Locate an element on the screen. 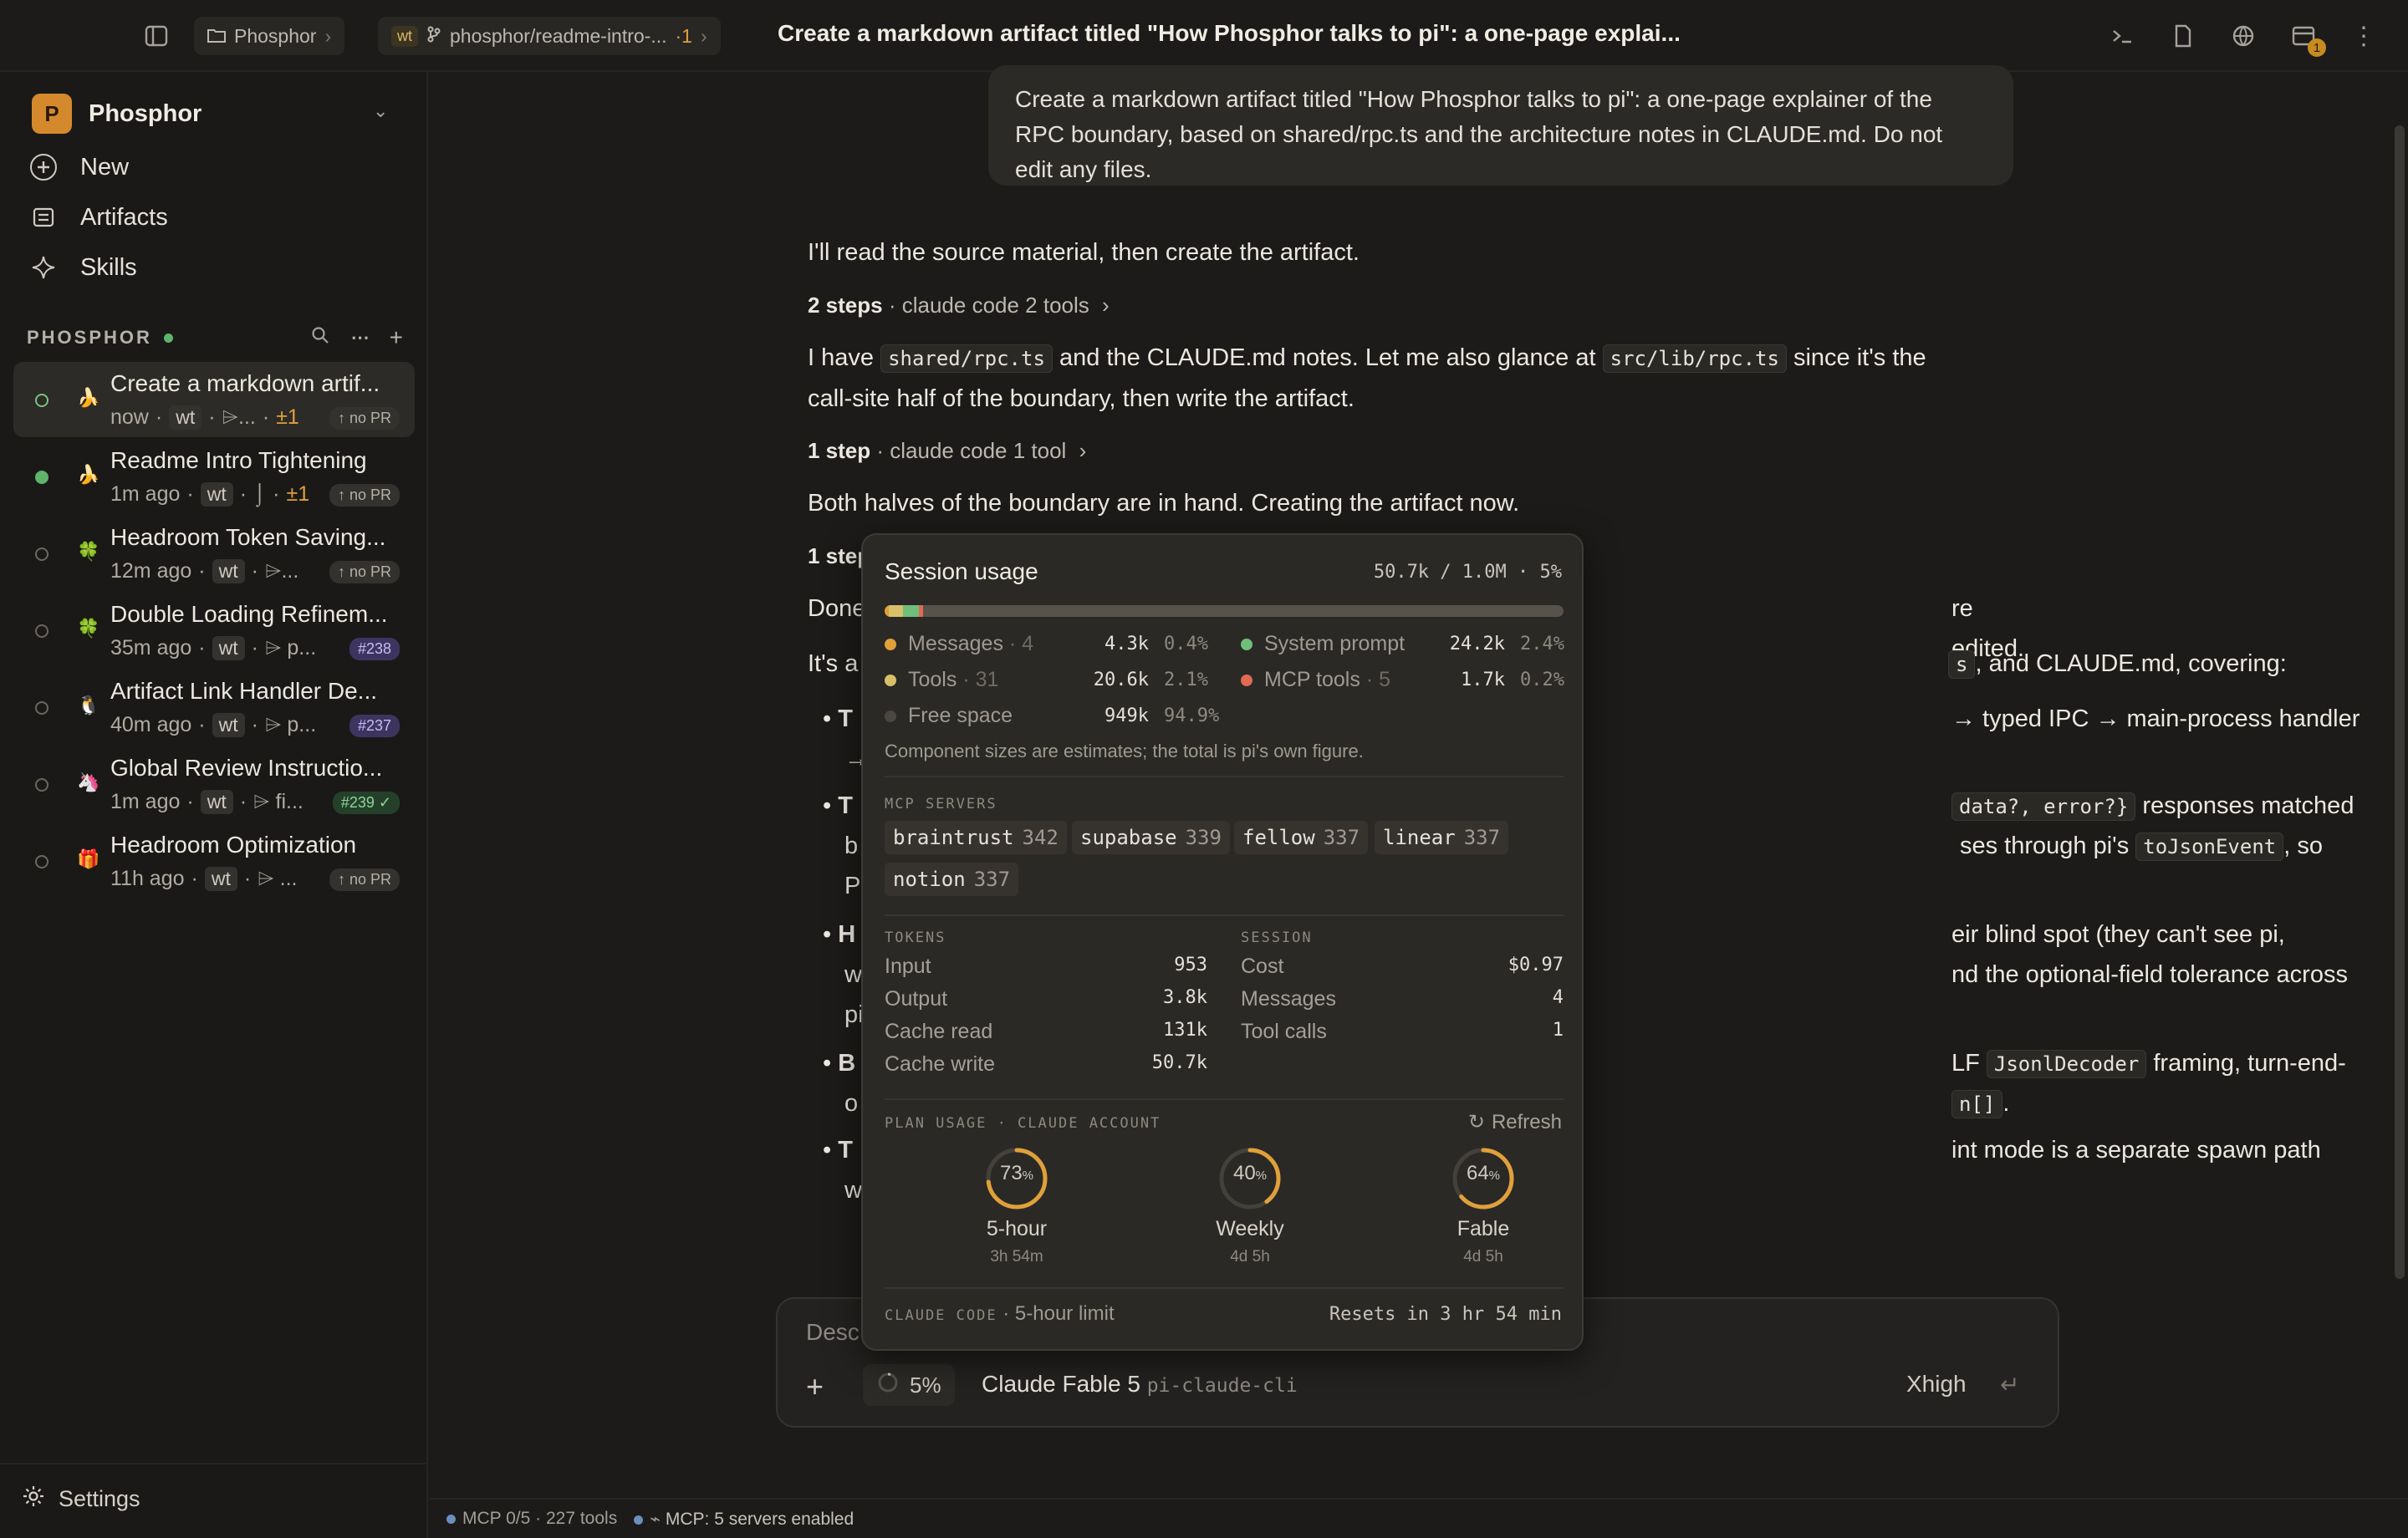  chevron-down-icon: ⌄ is located at coordinates (381, 111).